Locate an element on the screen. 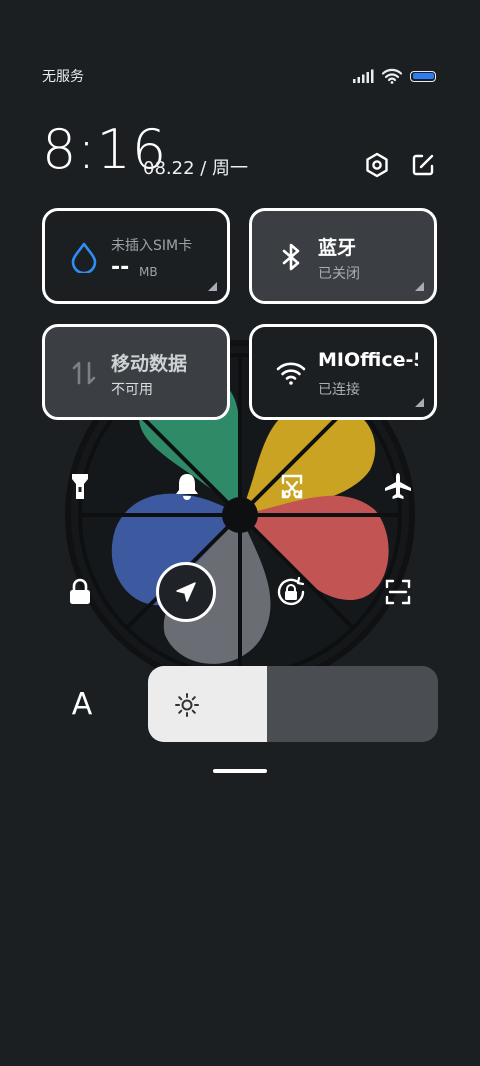 This screenshot has height=1066, width=480. tile-sim-data-usage: 未插入SIM卡 -- MB is located at coordinates (136, 256).